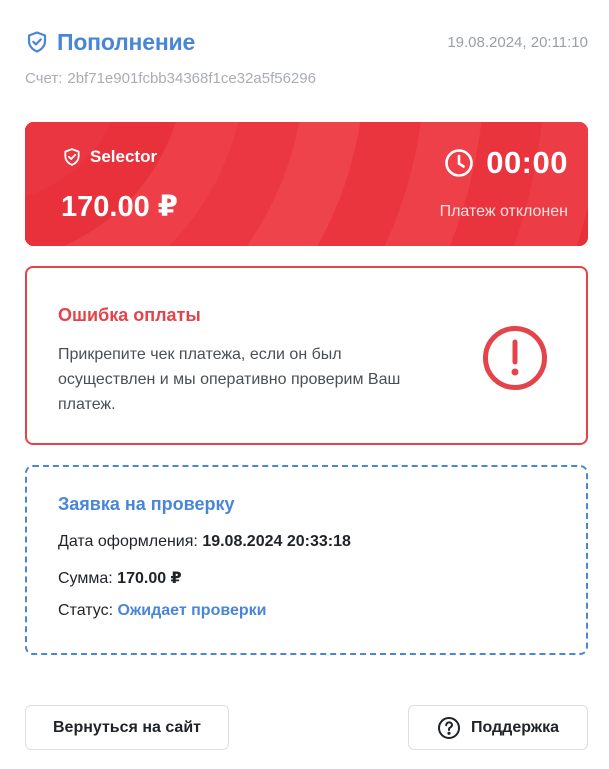 This screenshot has height=769, width=609. What do you see at coordinates (276, 541) in the screenshot?
I see `request-date-value: 19.08.2024 20:33:18` at bounding box center [276, 541].